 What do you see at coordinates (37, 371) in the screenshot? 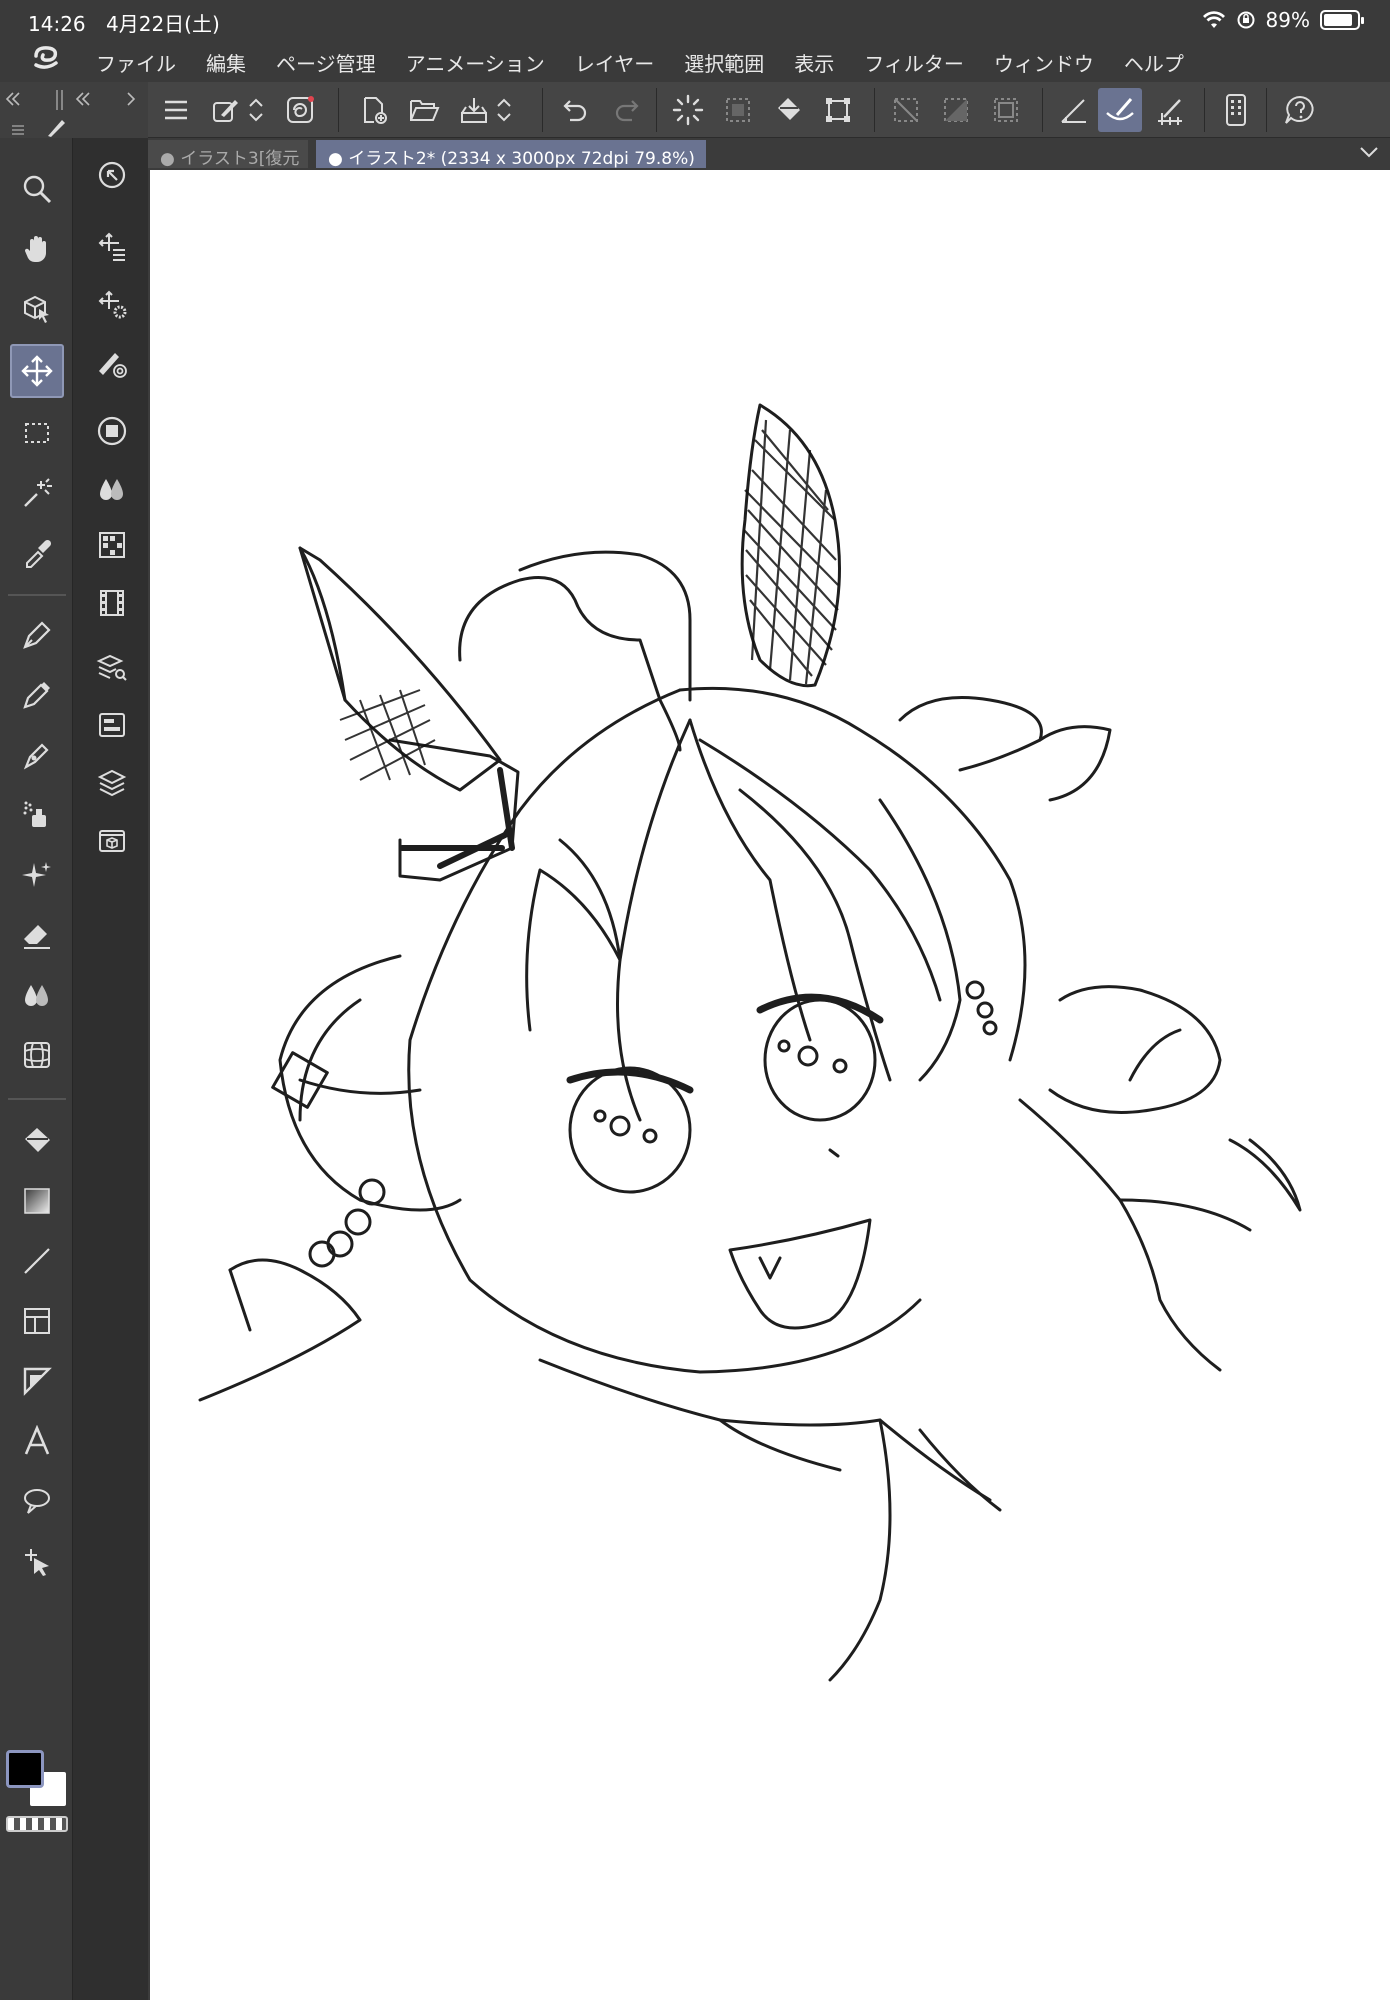
I see `move-tool` at bounding box center [37, 371].